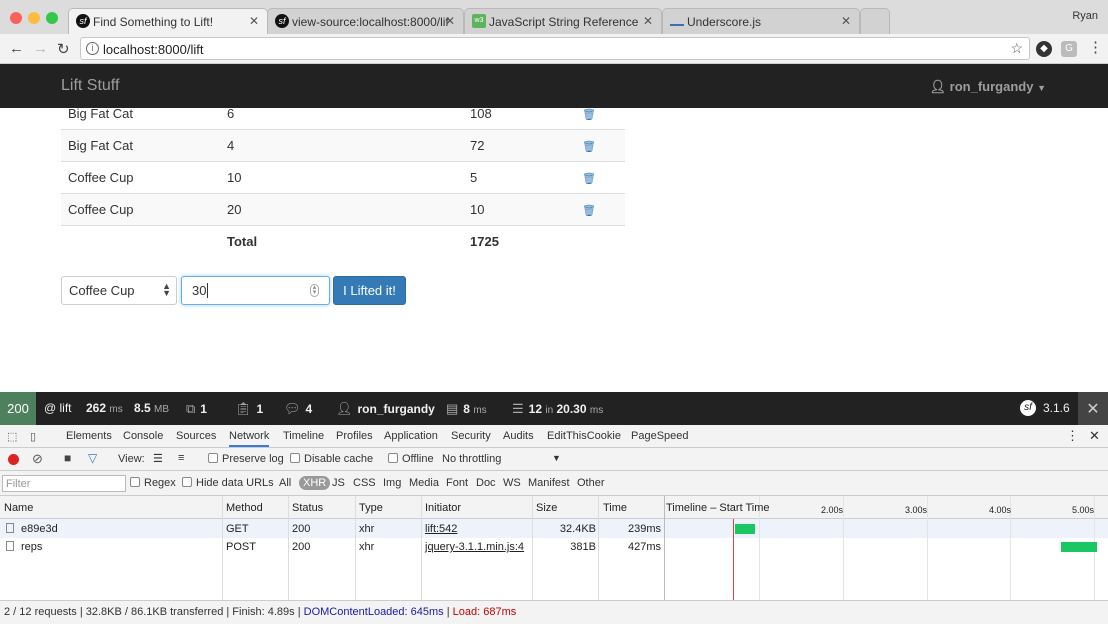  I want to click on device-mode-icon: ▯, so click(33, 436).